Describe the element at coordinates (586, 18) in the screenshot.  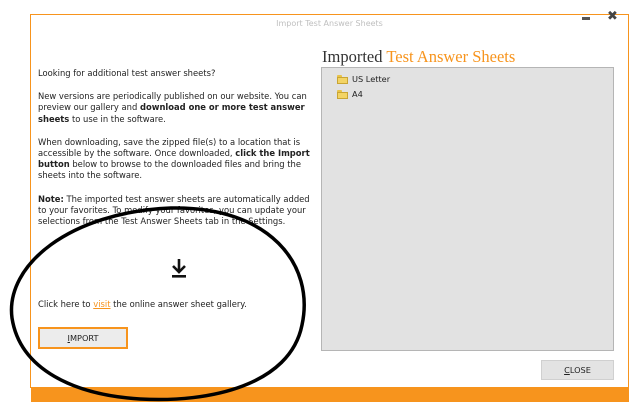
I see `minimize-icon` at that location.